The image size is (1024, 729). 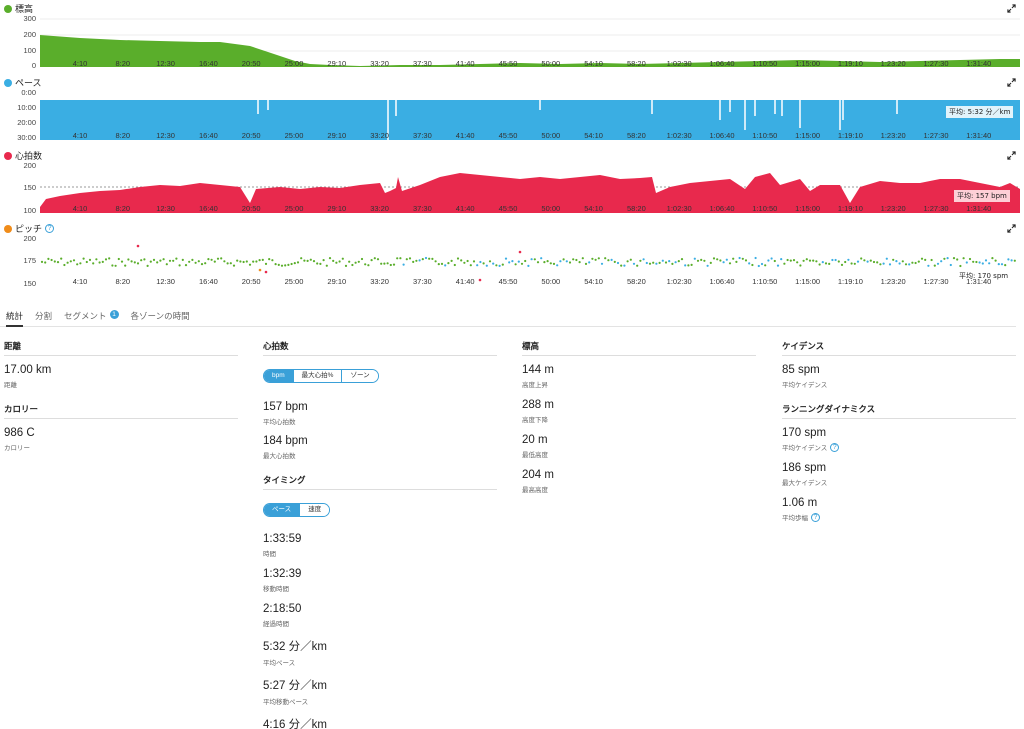 I want to click on heart-rate-average-label: 平均: 157 bpm, so click(x=982, y=196).